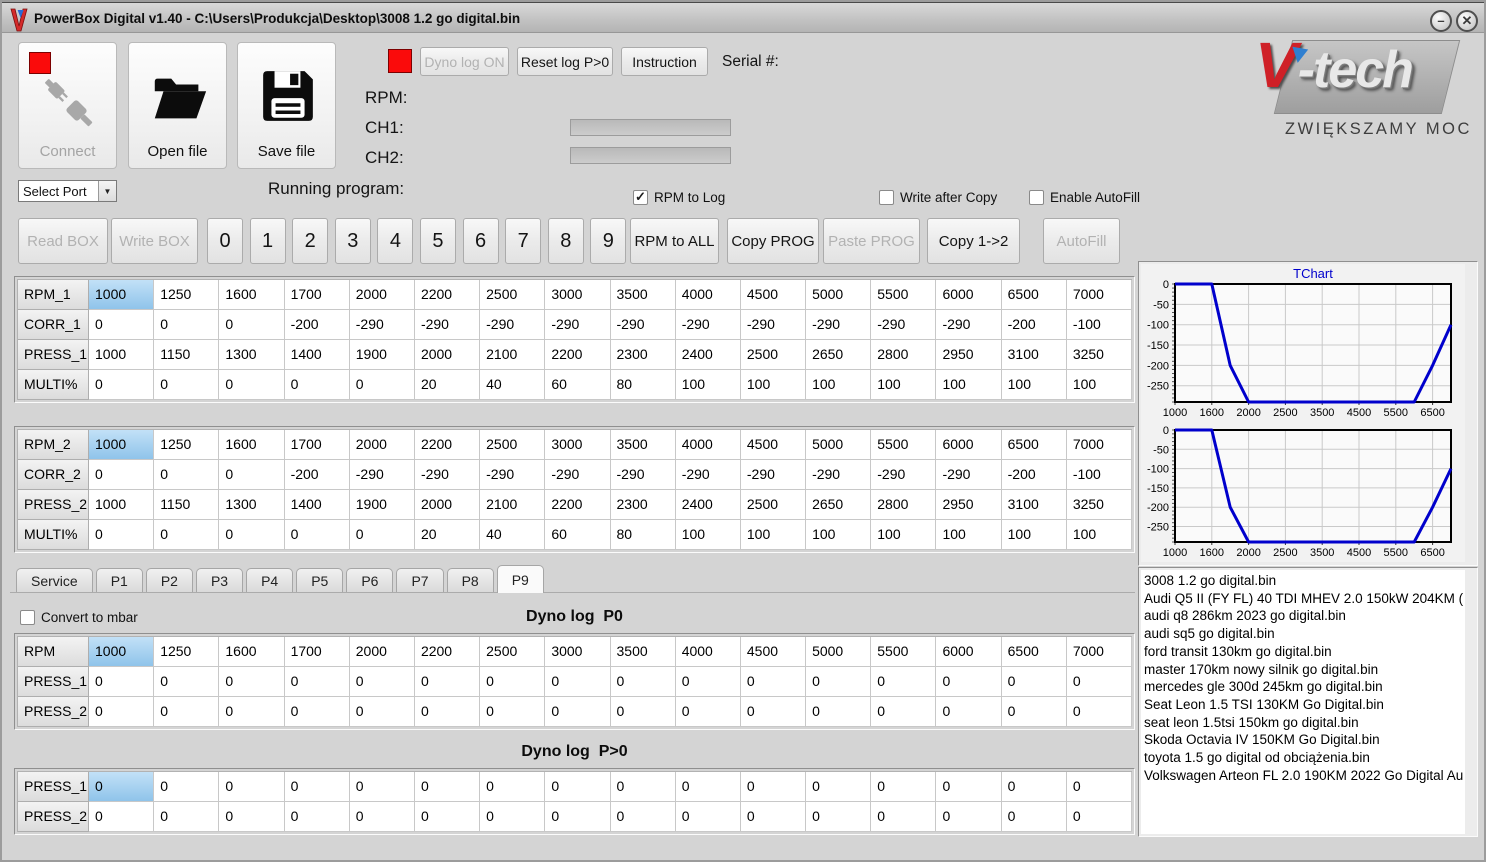 This screenshot has width=1486, height=862. I want to click on table-cell: 7000, so click(1099, 652).